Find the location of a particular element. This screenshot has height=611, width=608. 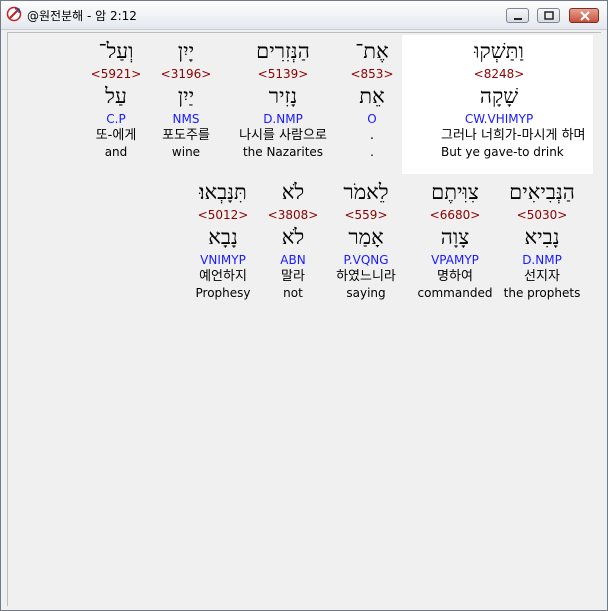

strong-number: <5139> is located at coordinates (283, 74).